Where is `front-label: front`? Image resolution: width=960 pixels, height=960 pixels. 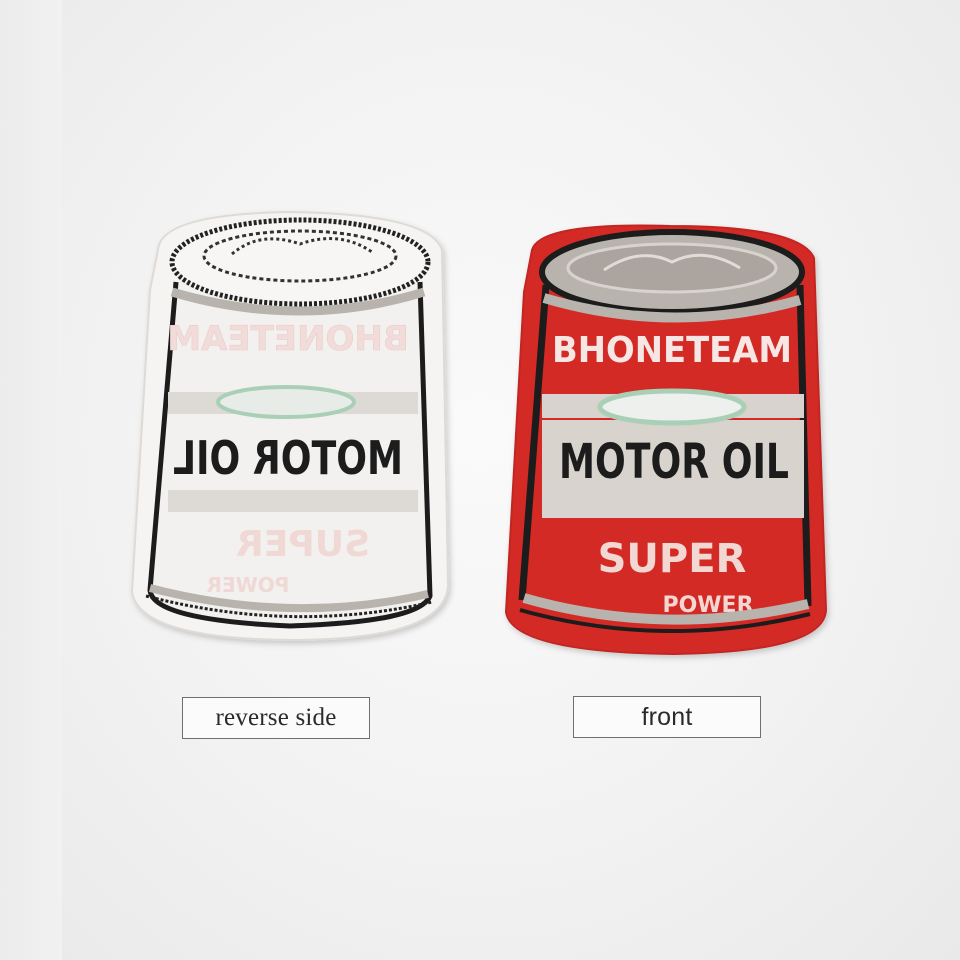
front-label: front is located at coordinates (667, 717).